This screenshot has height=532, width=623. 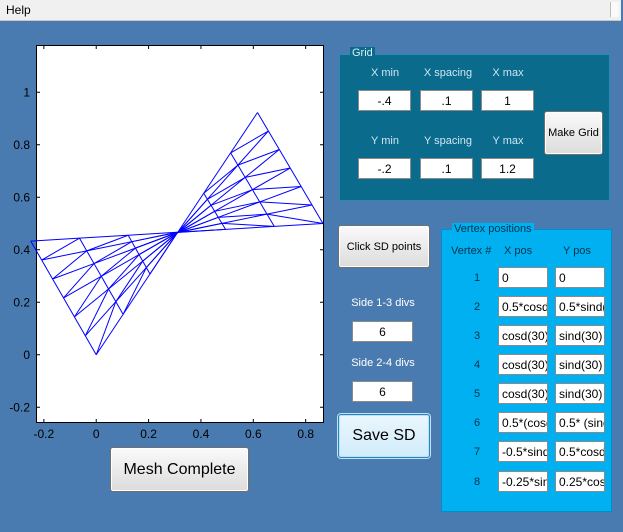 I want to click on vertex-y-field: sind(30), so click(x=580, y=335).